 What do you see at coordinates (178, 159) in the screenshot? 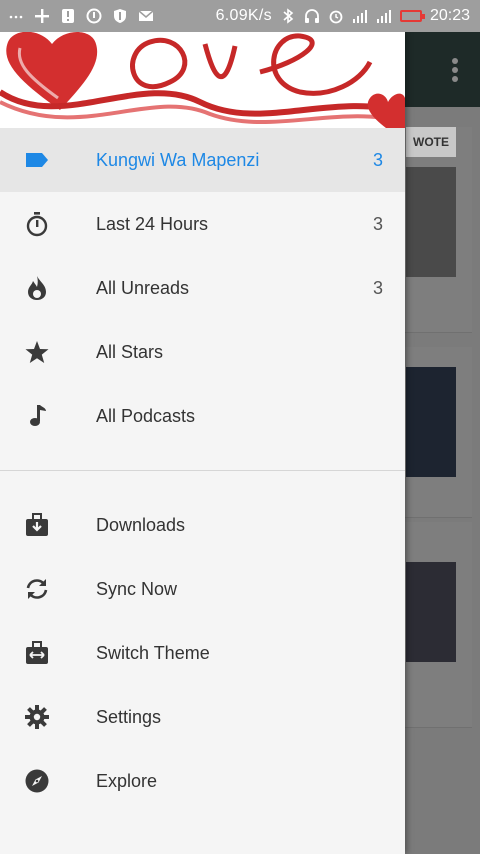
I see `drawer-item-label: Kungwi Wa Mapenzi` at bounding box center [178, 159].